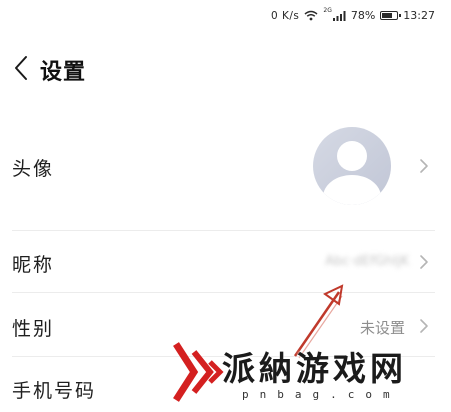  What do you see at coordinates (33, 169) in the screenshot?
I see `avatar-row-label: 头像` at bounding box center [33, 169].